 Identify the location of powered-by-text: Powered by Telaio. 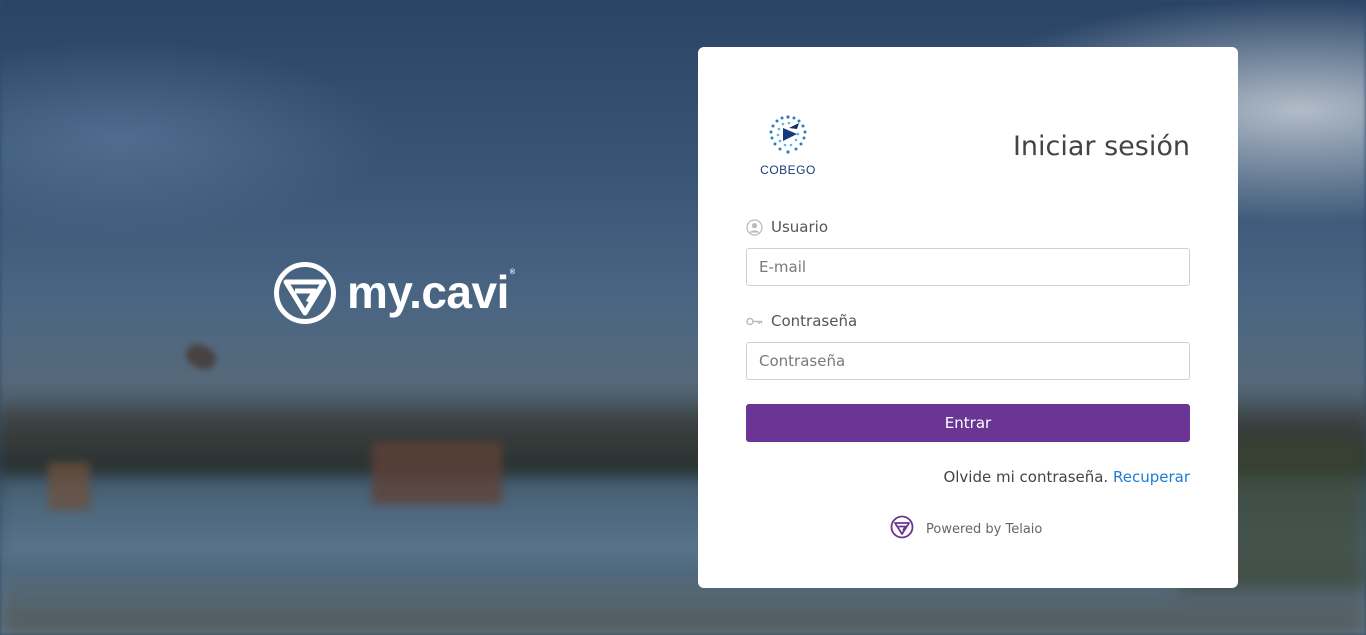
(984, 529).